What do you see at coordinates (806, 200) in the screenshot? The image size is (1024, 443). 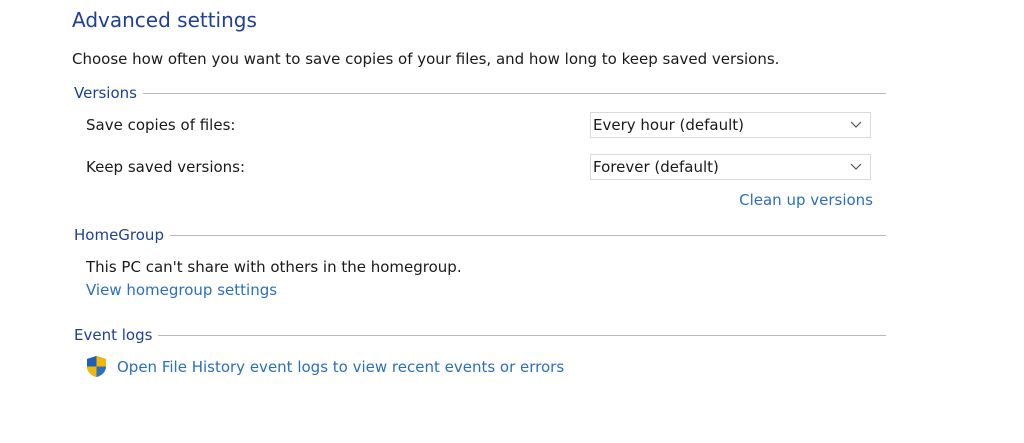 I see `clean-up-versions-link: Clean up versions` at bounding box center [806, 200].